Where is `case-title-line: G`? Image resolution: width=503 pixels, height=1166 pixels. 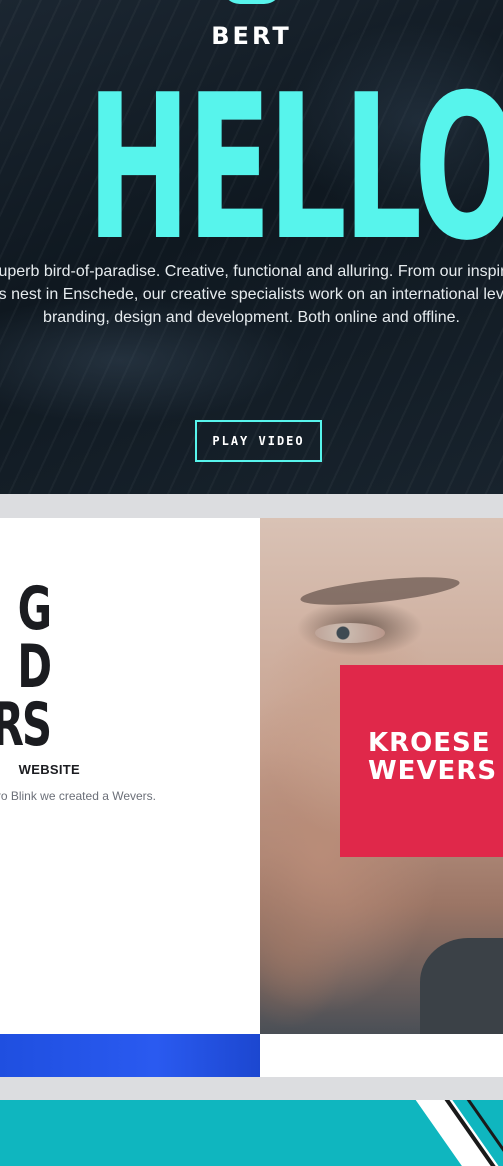
case-title-line: G is located at coordinates (34, 609).